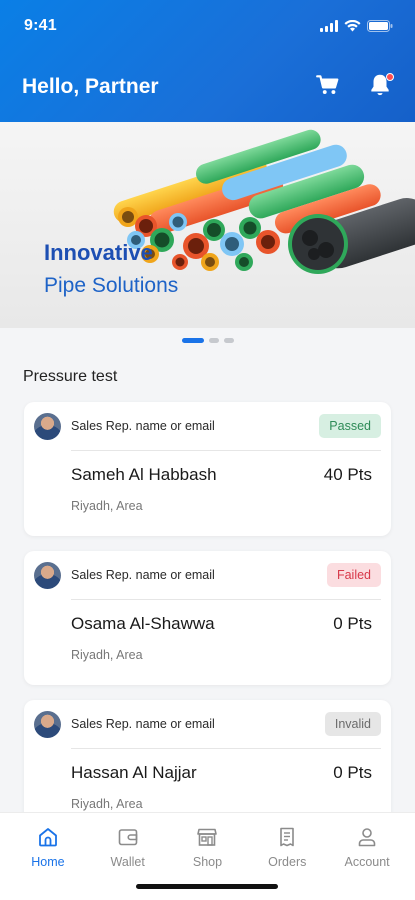 The width and height of the screenshot is (415, 900). I want to click on home-indicator, so click(207, 886).